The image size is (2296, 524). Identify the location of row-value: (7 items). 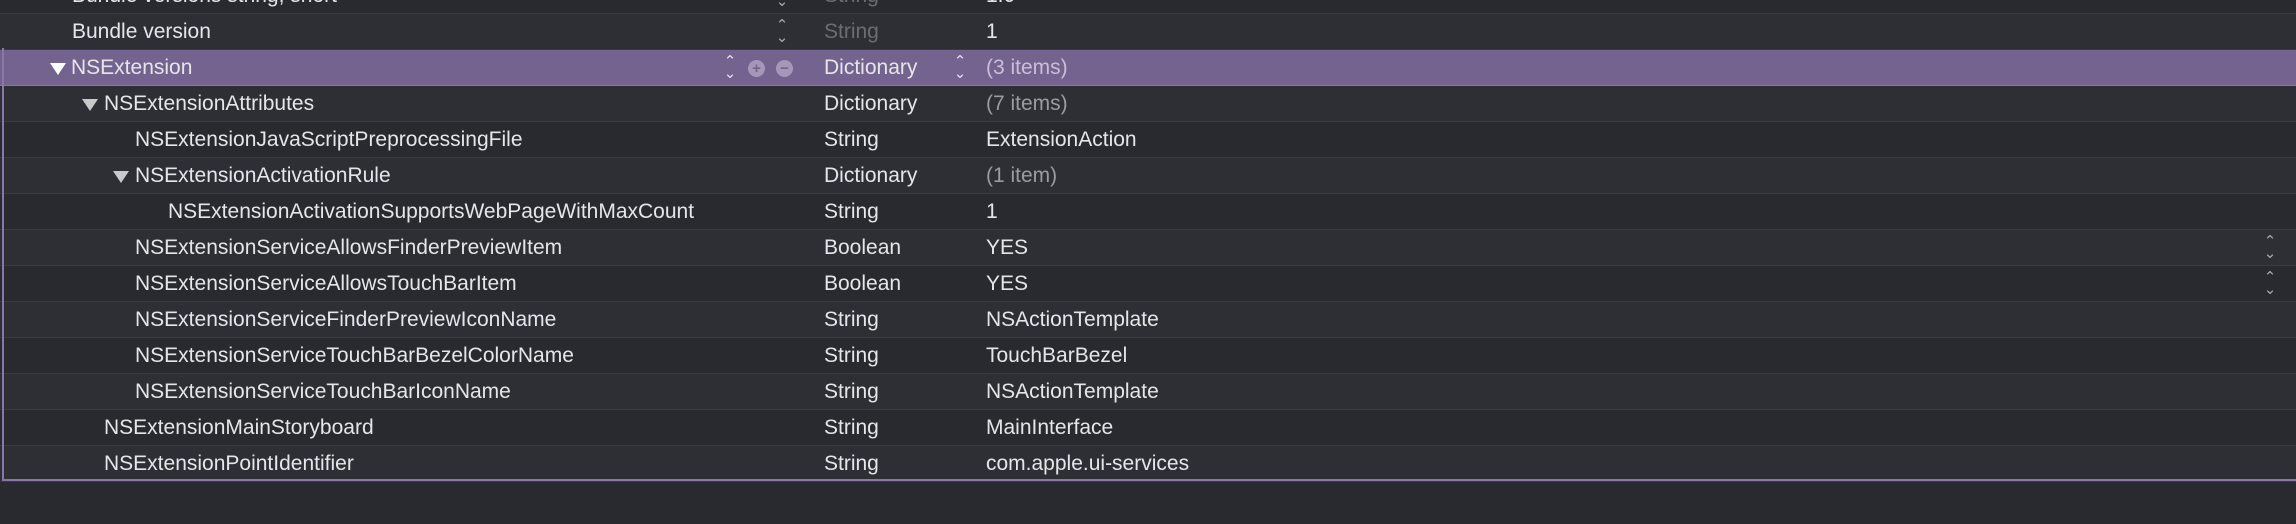
(1027, 104).